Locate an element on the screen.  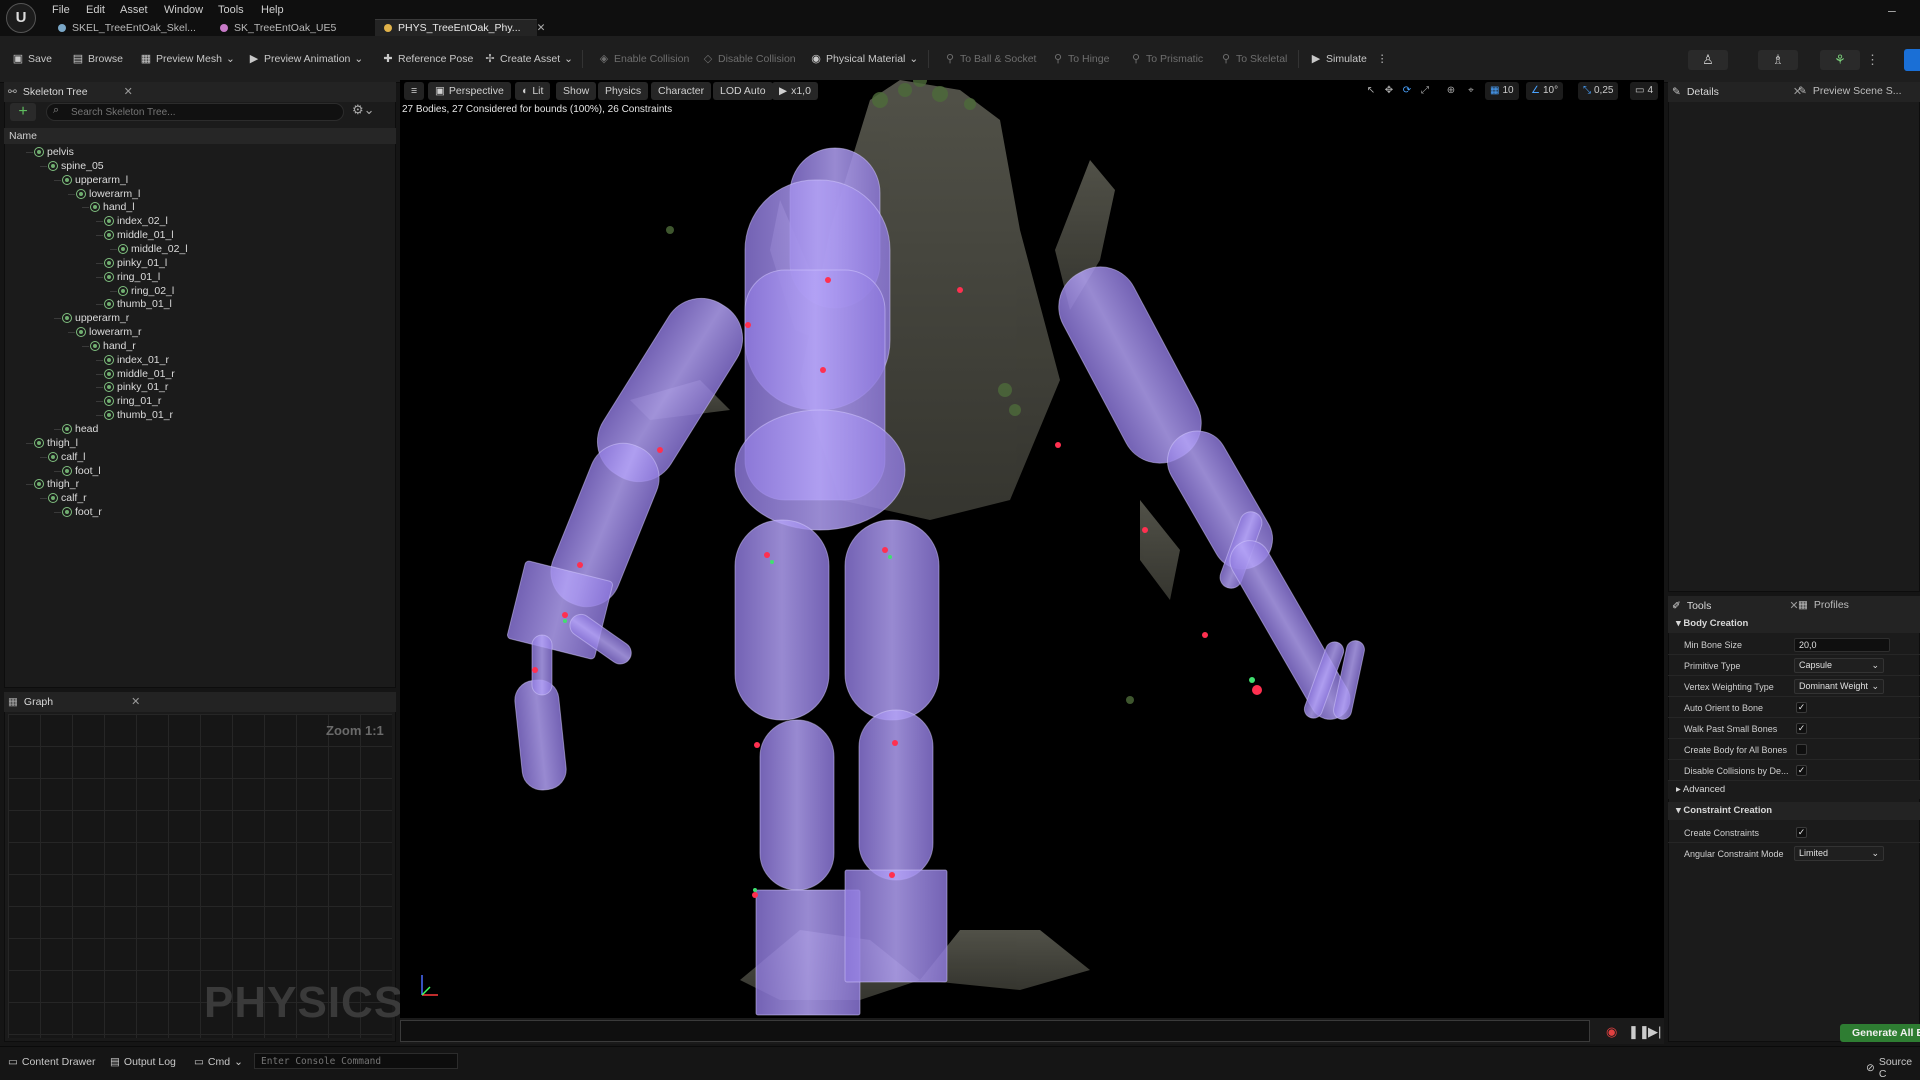
bone-foot-l: foot_l is located at coordinates (81, 471).